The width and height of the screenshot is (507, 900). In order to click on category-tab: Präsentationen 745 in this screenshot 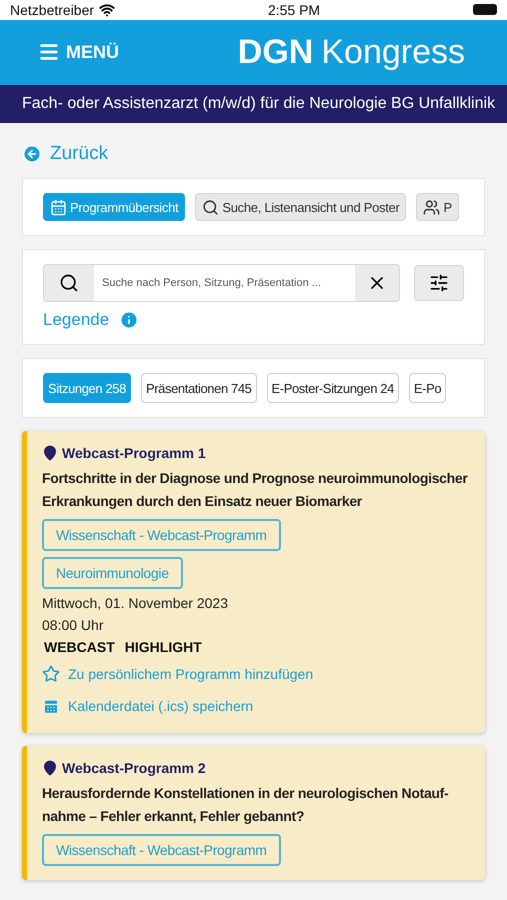, I will do `click(198, 388)`.